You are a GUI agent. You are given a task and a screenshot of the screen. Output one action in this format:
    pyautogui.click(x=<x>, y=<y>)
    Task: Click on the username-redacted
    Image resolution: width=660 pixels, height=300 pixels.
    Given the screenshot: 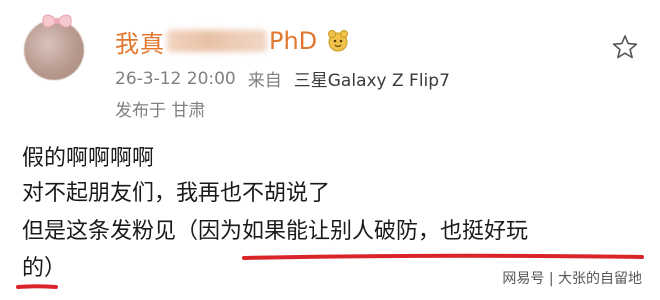 What is the action you would take?
    pyautogui.click(x=217, y=41)
    